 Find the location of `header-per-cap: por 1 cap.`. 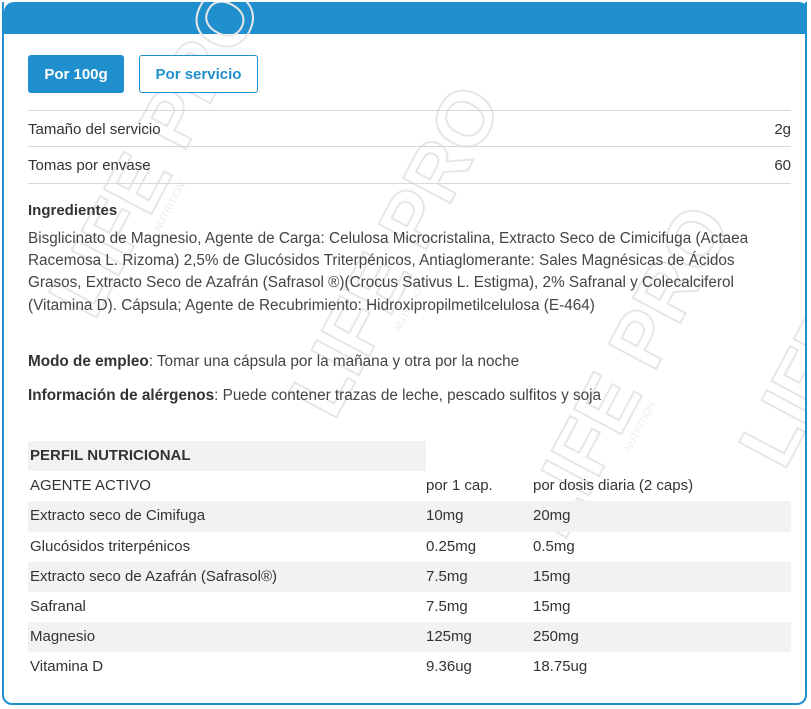

header-per-cap: por 1 cap. is located at coordinates (459, 486).